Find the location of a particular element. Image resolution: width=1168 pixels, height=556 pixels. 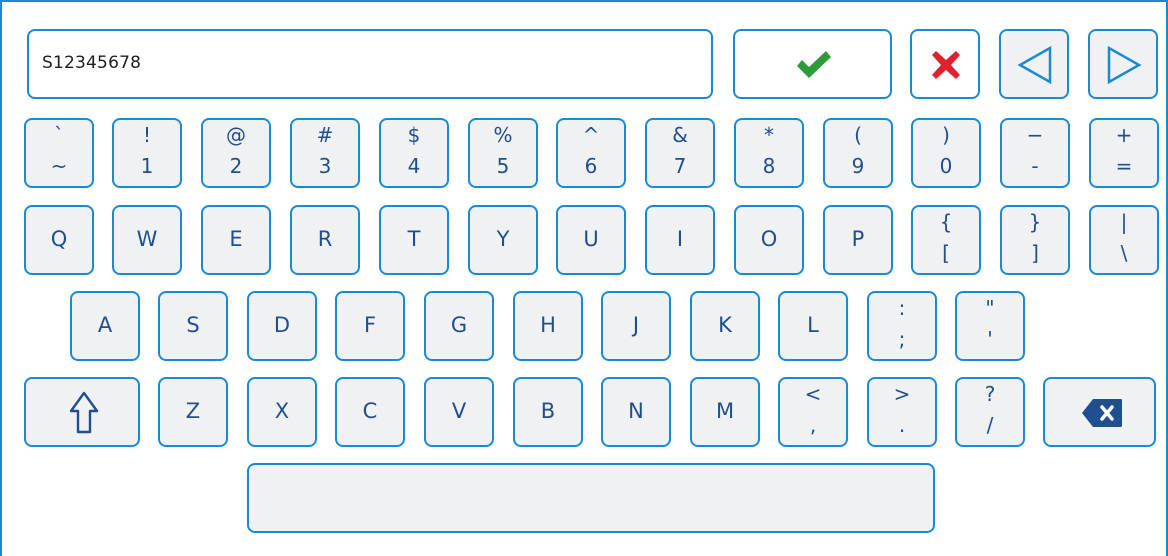

key-label: N is located at coordinates (636, 411).